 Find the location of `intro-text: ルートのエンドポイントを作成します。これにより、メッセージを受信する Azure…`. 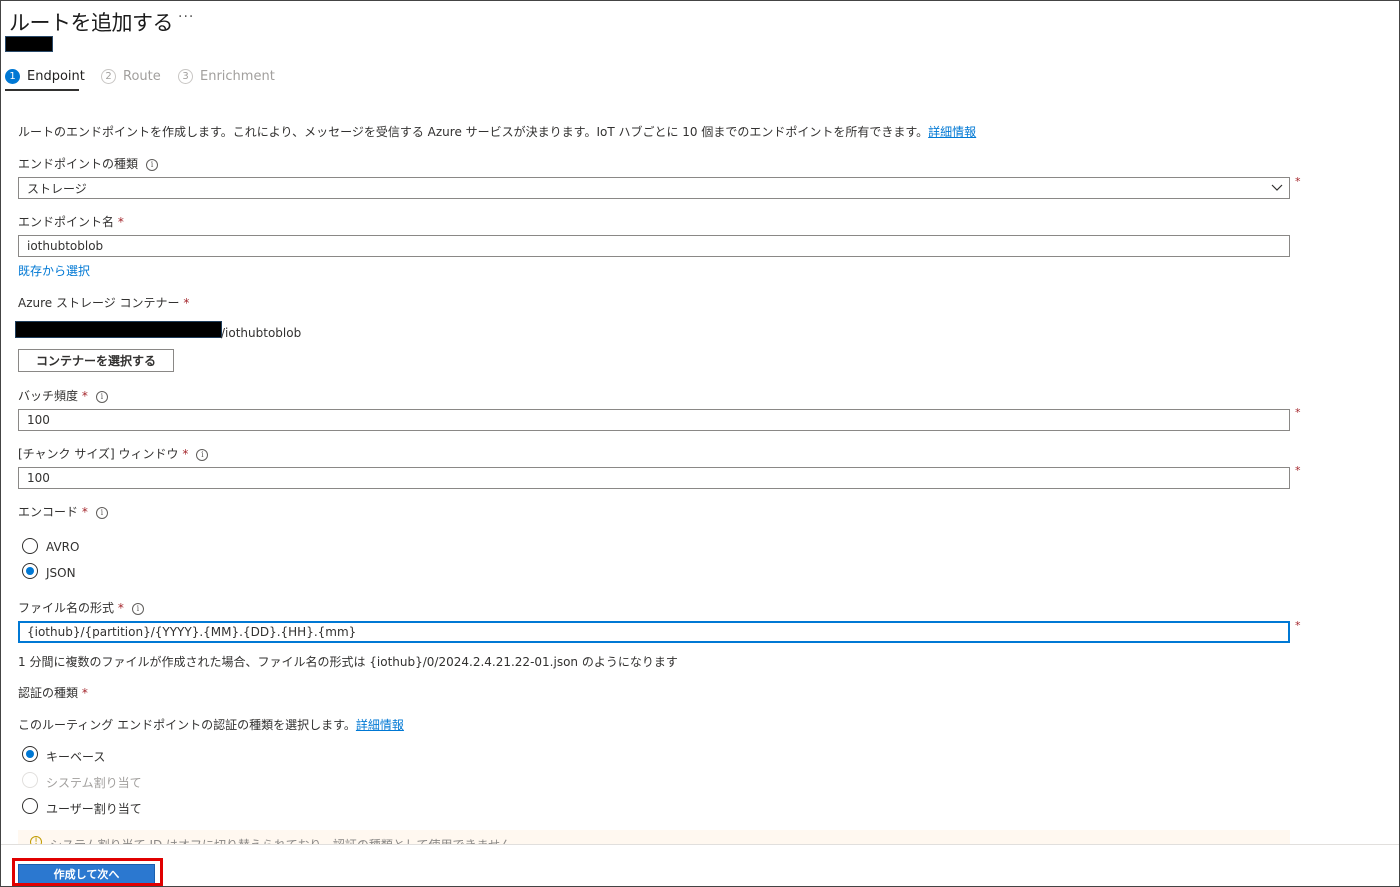

intro-text: ルートのエンドポイントを作成します。これにより、メッセージを受信する Azure… is located at coordinates (497, 131).